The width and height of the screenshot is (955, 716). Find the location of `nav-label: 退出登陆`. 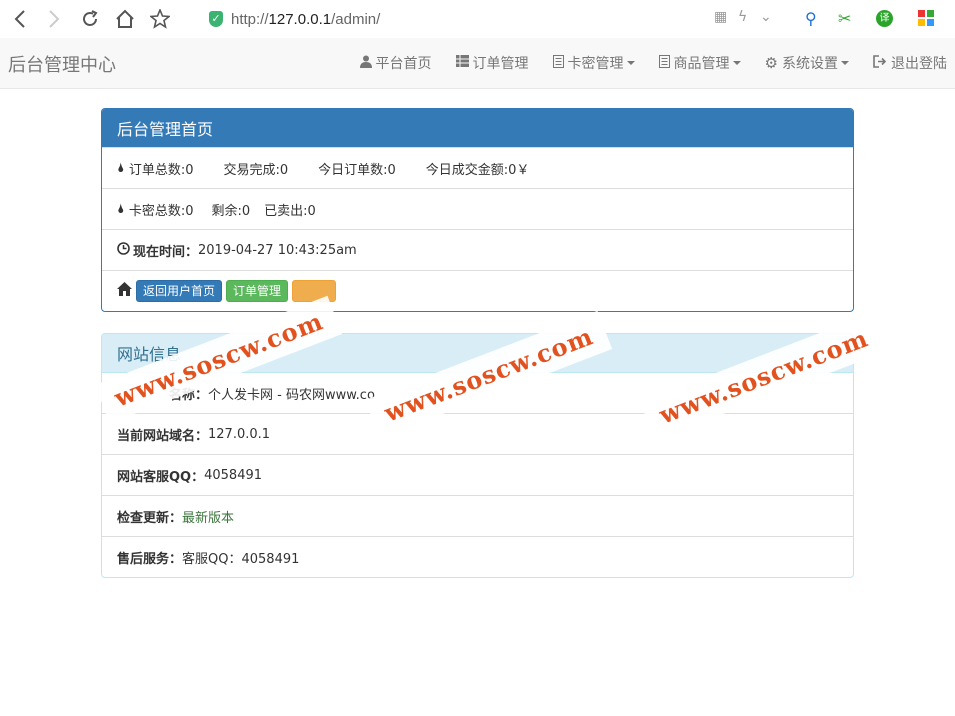

nav-label: 退出登陆 is located at coordinates (919, 64).